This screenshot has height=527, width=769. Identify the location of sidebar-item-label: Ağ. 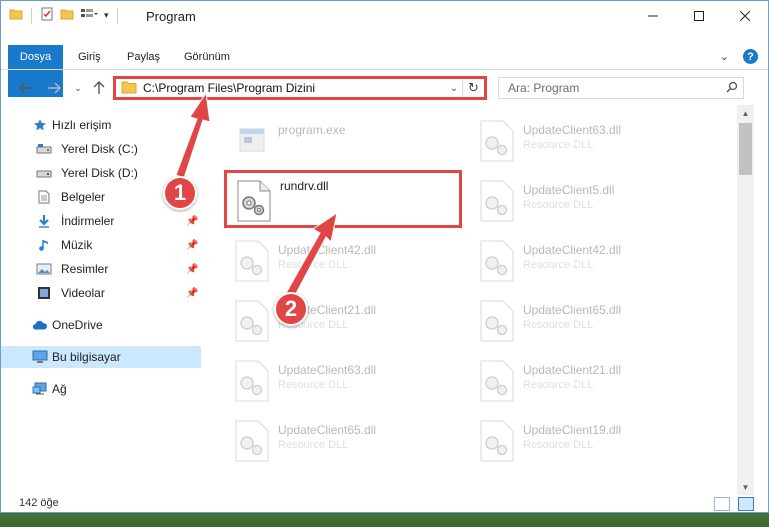
(59, 389).